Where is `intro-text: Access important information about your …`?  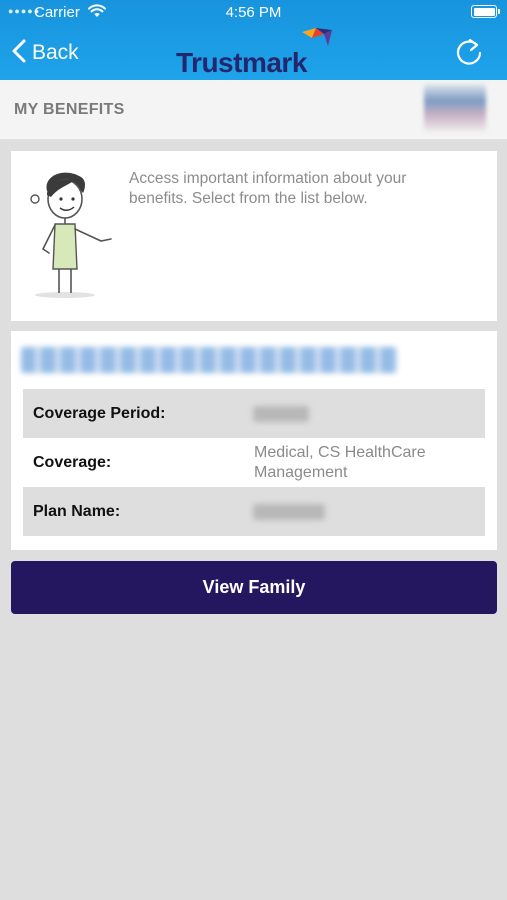
intro-text: Access important information about your … is located at coordinates (268, 188).